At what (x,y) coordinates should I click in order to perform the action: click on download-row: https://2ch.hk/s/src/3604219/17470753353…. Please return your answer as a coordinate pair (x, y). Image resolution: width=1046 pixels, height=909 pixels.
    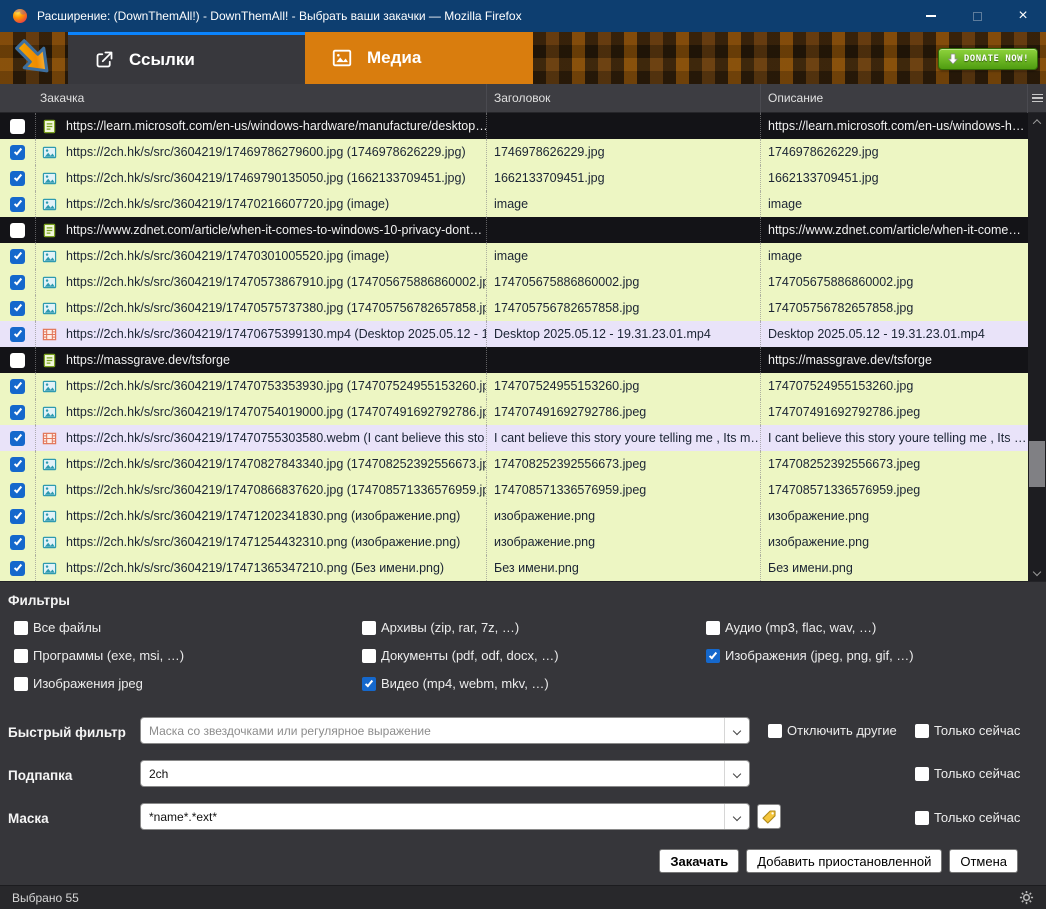
    Looking at the image, I should click on (514, 386).